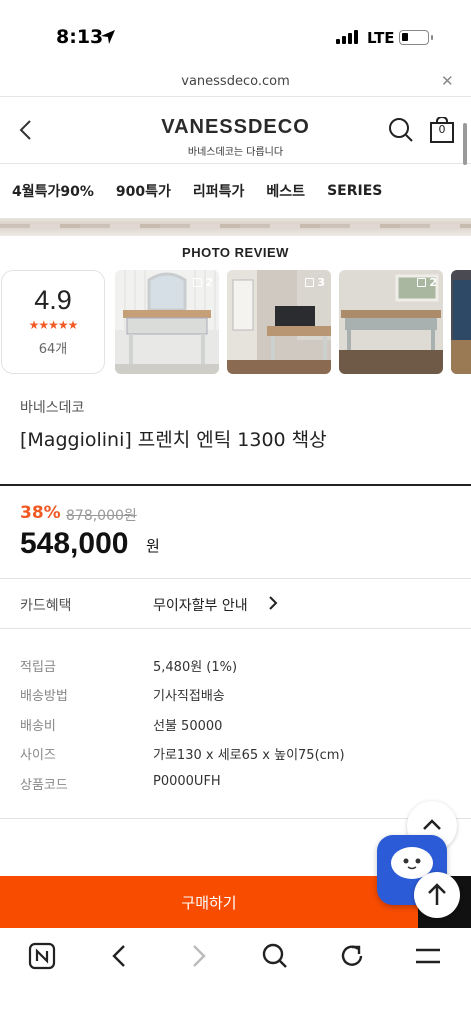  Describe the element at coordinates (279, 322) in the screenshot. I see `review-photo-2: 3` at that location.